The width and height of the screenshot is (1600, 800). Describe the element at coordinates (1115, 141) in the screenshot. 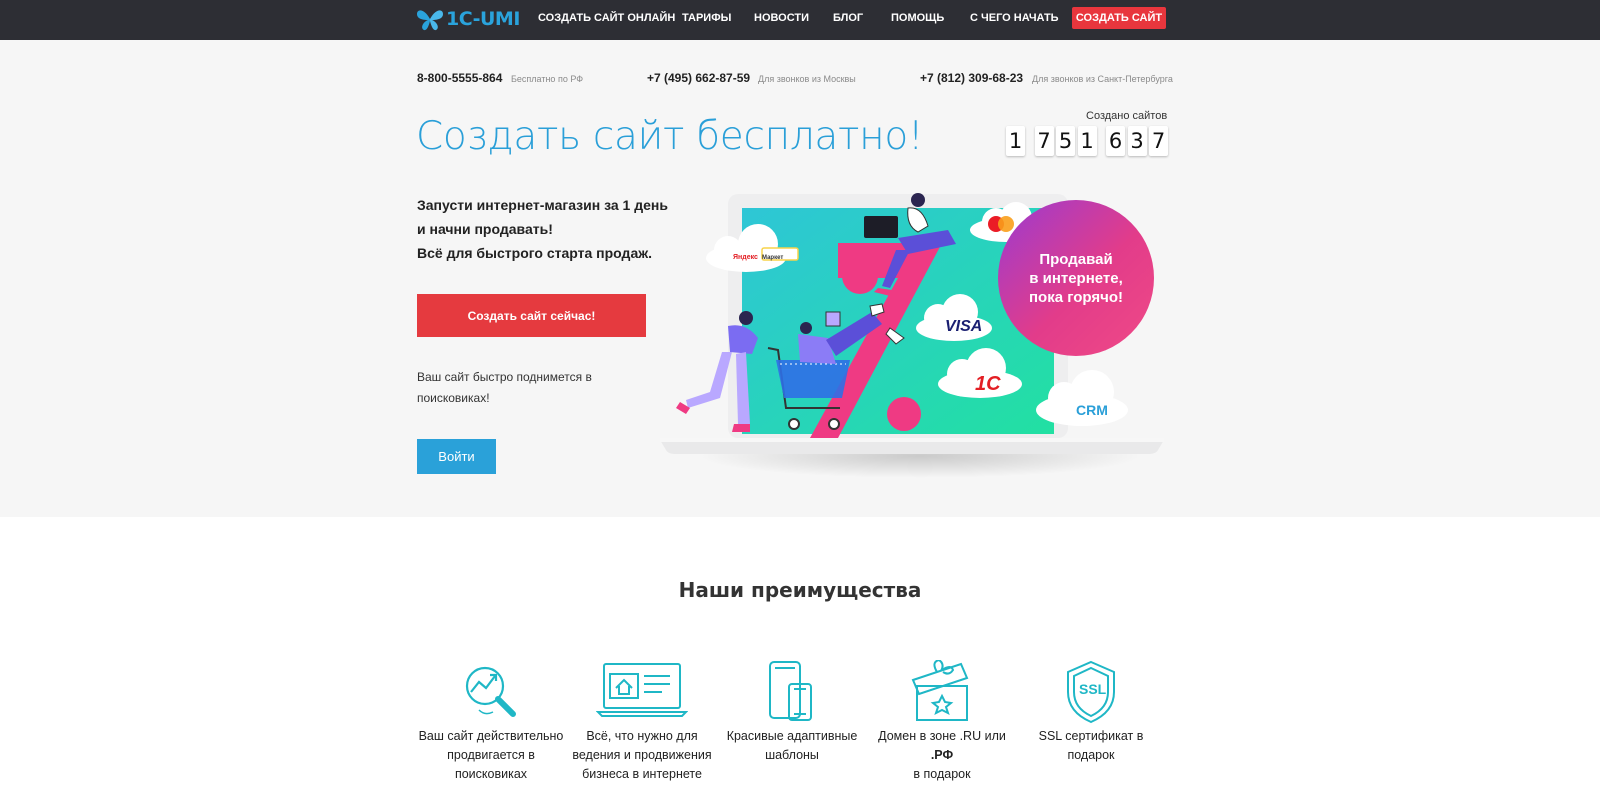

I see `counter-digit: 6` at that location.